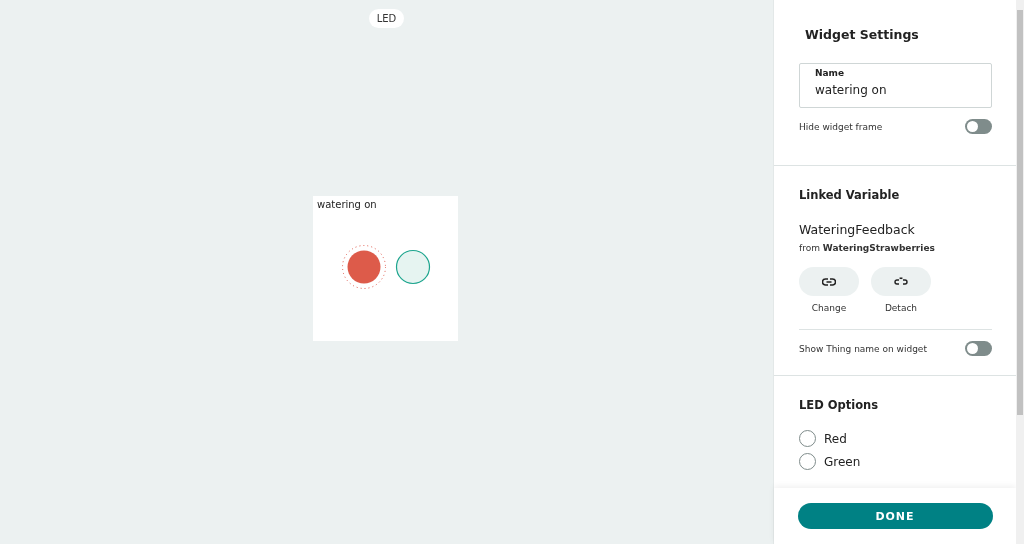  Describe the element at coordinates (901, 308) in the screenshot. I see `button-caption: Detach` at that location.